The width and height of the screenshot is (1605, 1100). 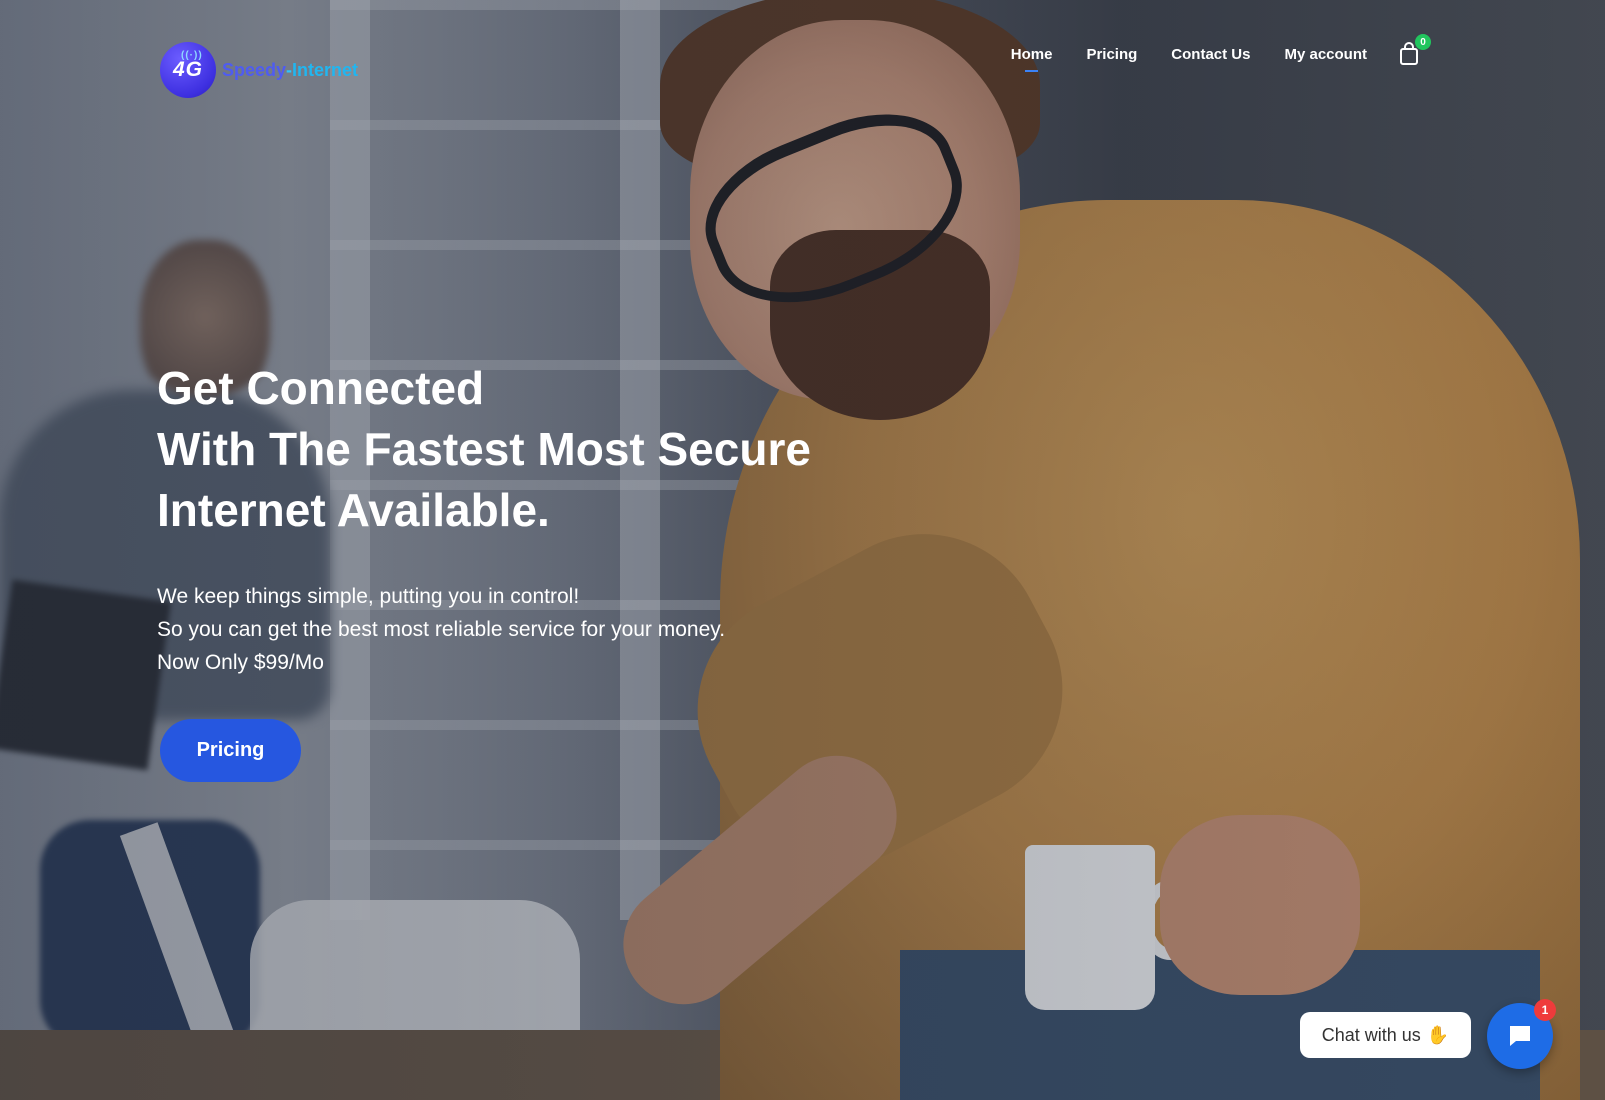 I want to click on nav-contact-us: Contact Us, so click(x=1210, y=54).